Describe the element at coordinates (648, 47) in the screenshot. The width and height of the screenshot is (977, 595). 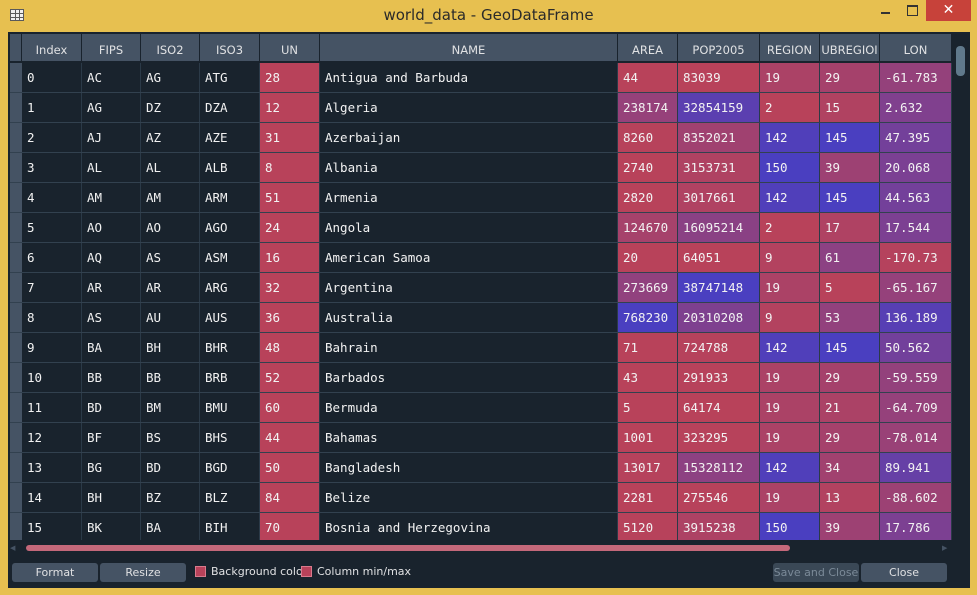
I see `column-header-area: AREA` at that location.